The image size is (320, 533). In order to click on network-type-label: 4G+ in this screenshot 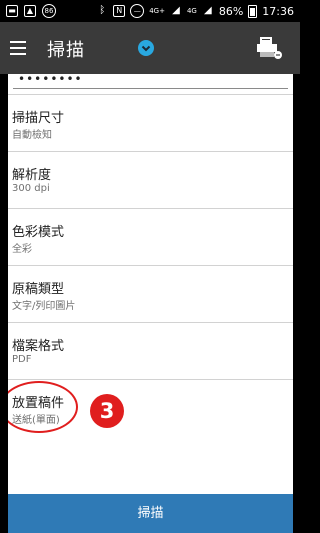, I will do `click(157, 11)`.